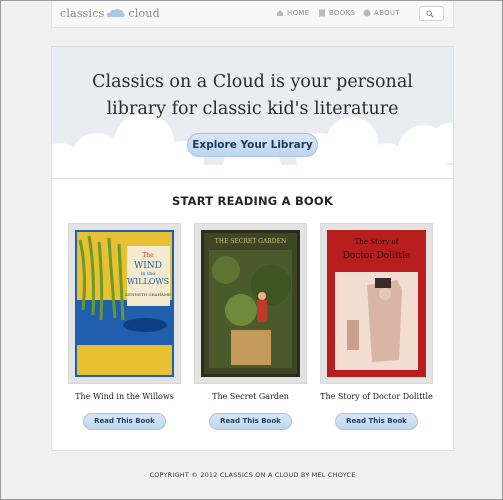 The width and height of the screenshot is (503, 500). Describe the element at coordinates (252, 145) in the screenshot. I see `explore-library-button: Explore Your Library` at that location.